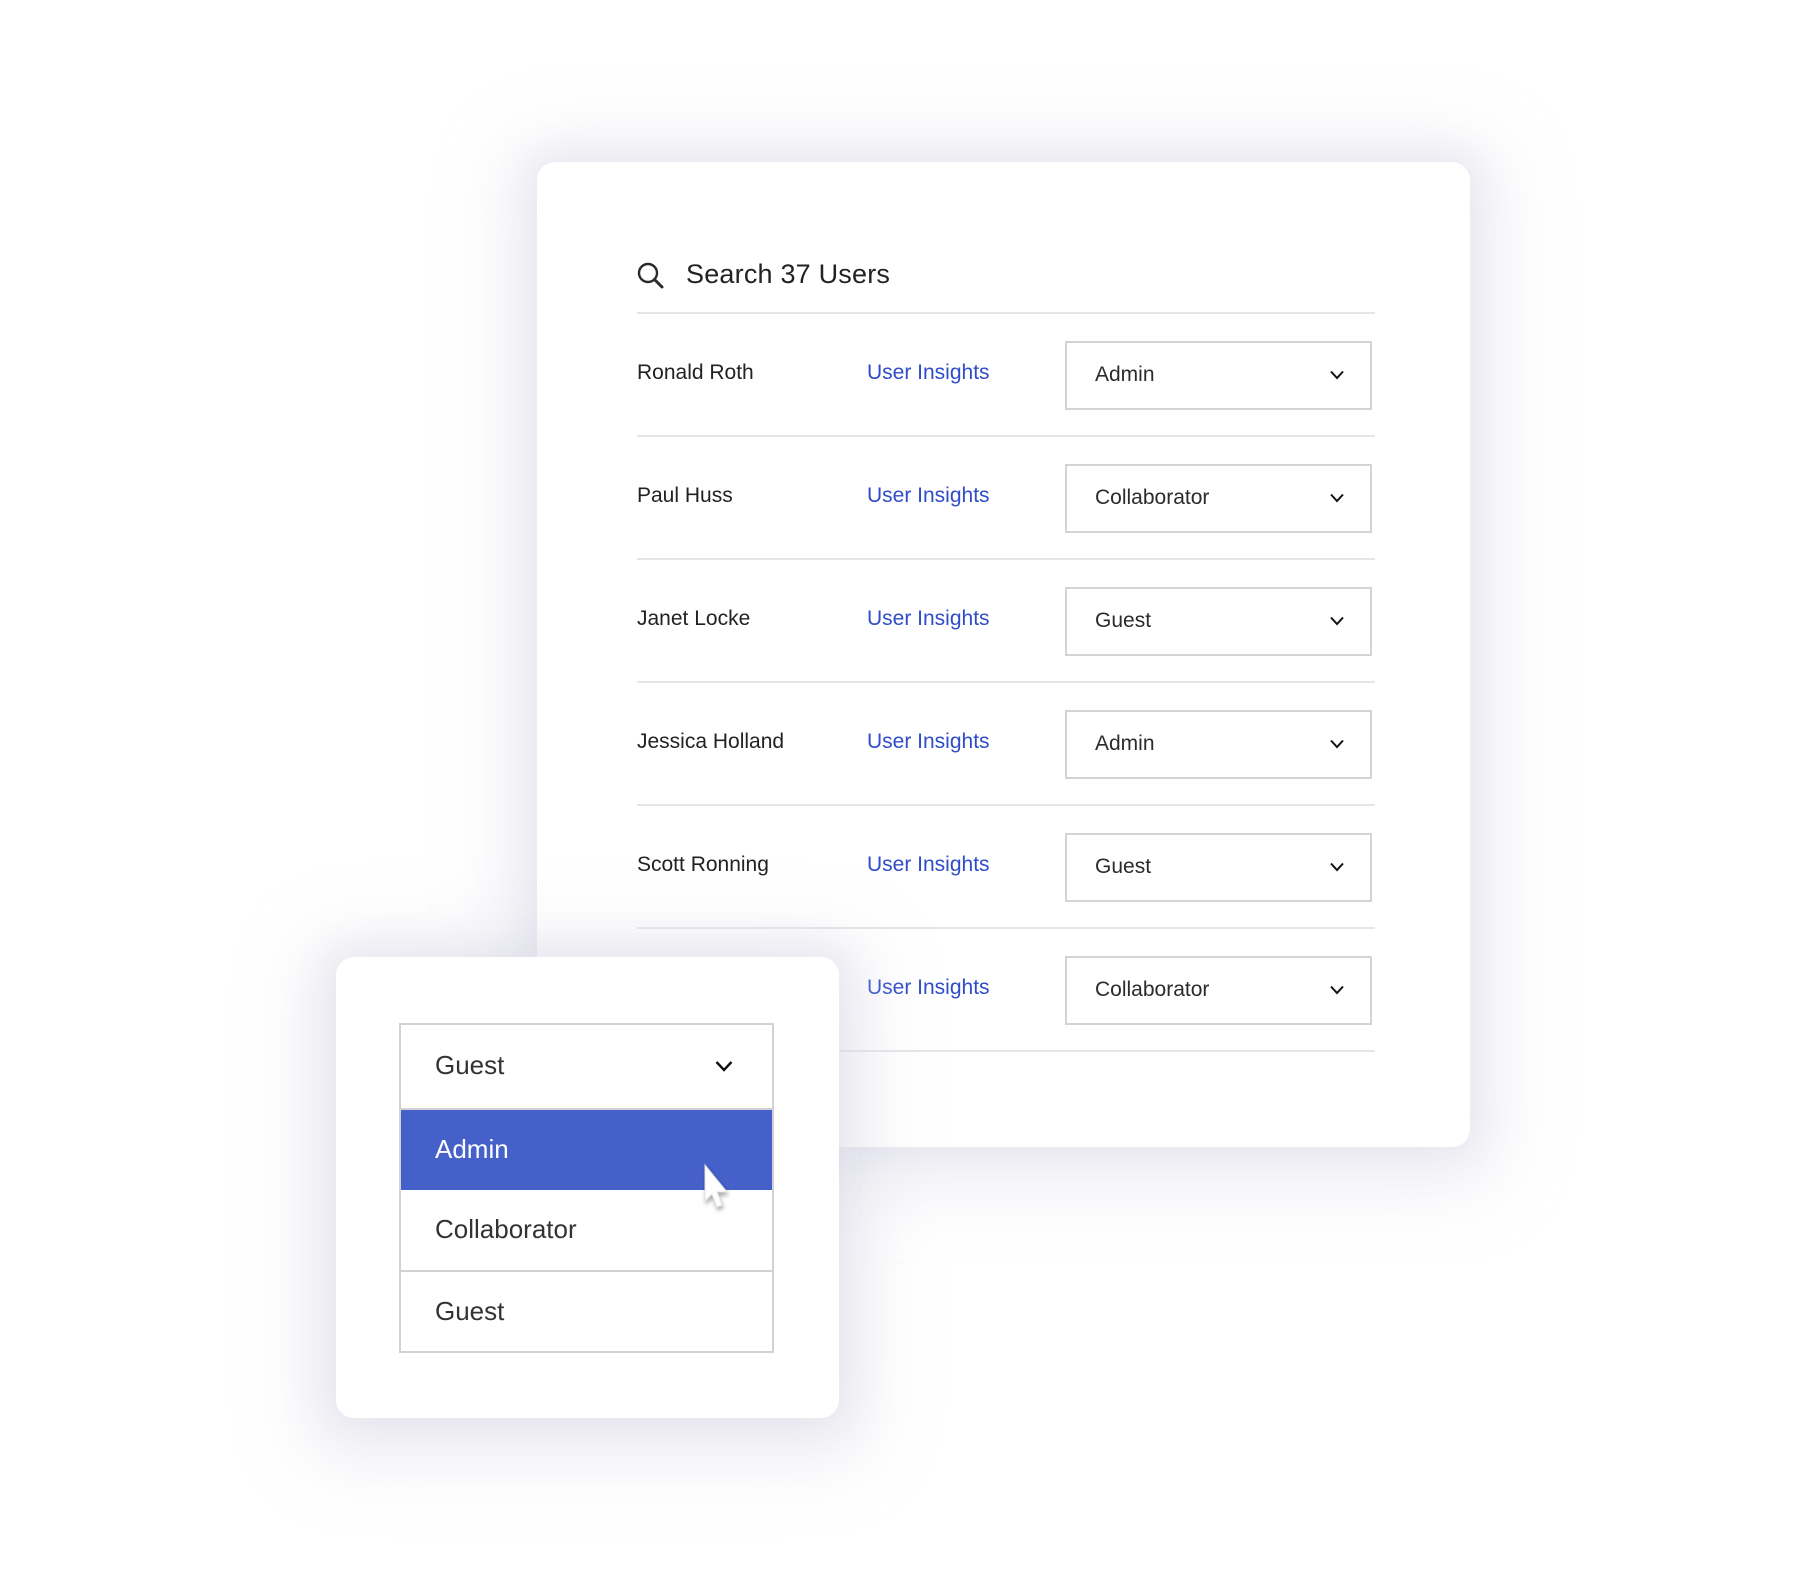 This screenshot has width=1805, height=1584. What do you see at coordinates (1006, 498) in the screenshot?
I see `user-row: Paul Huss User Insights Collaborator` at bounding box center [1006, 498].